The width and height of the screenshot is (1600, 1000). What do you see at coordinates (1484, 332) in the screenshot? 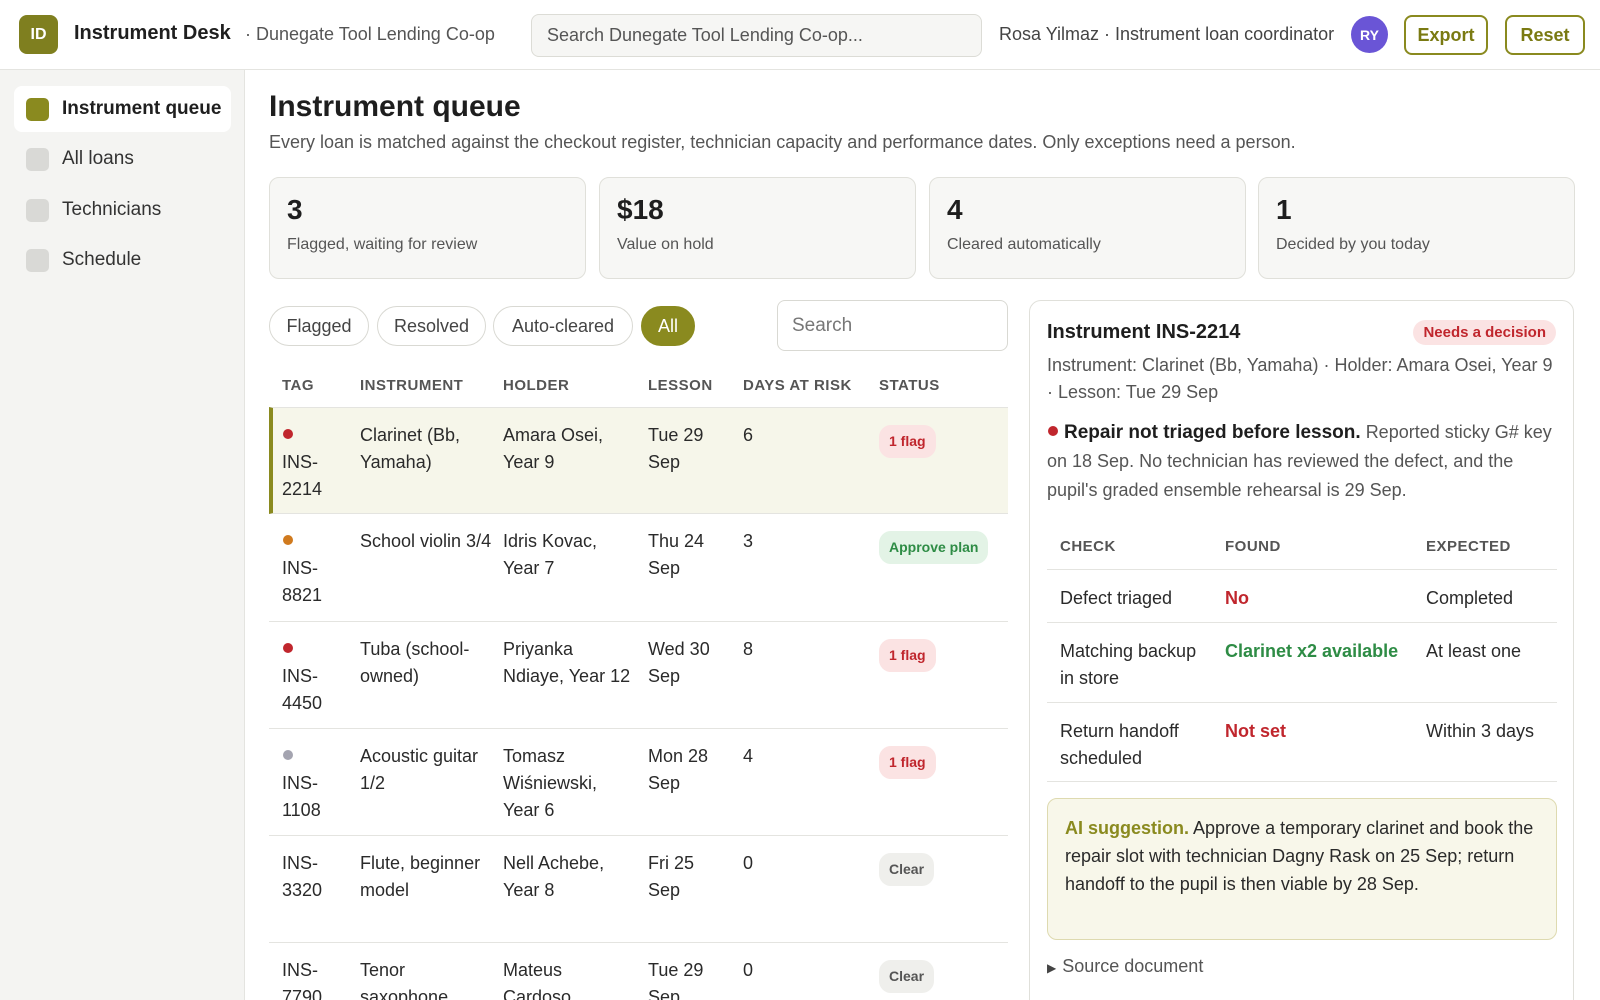
I see `needs-decision-badge: Needs a decision` at bounding box center [1484, 332].